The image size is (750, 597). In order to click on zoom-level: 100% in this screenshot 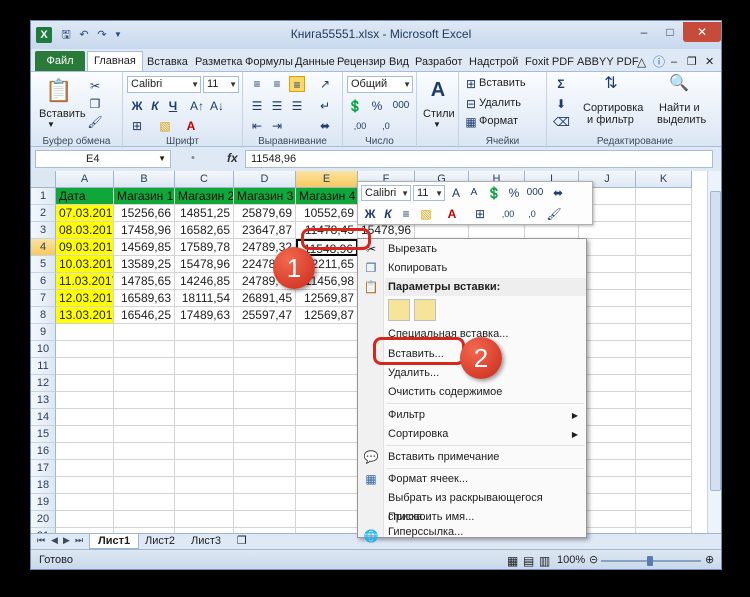, I will do `click(571, 560)`.